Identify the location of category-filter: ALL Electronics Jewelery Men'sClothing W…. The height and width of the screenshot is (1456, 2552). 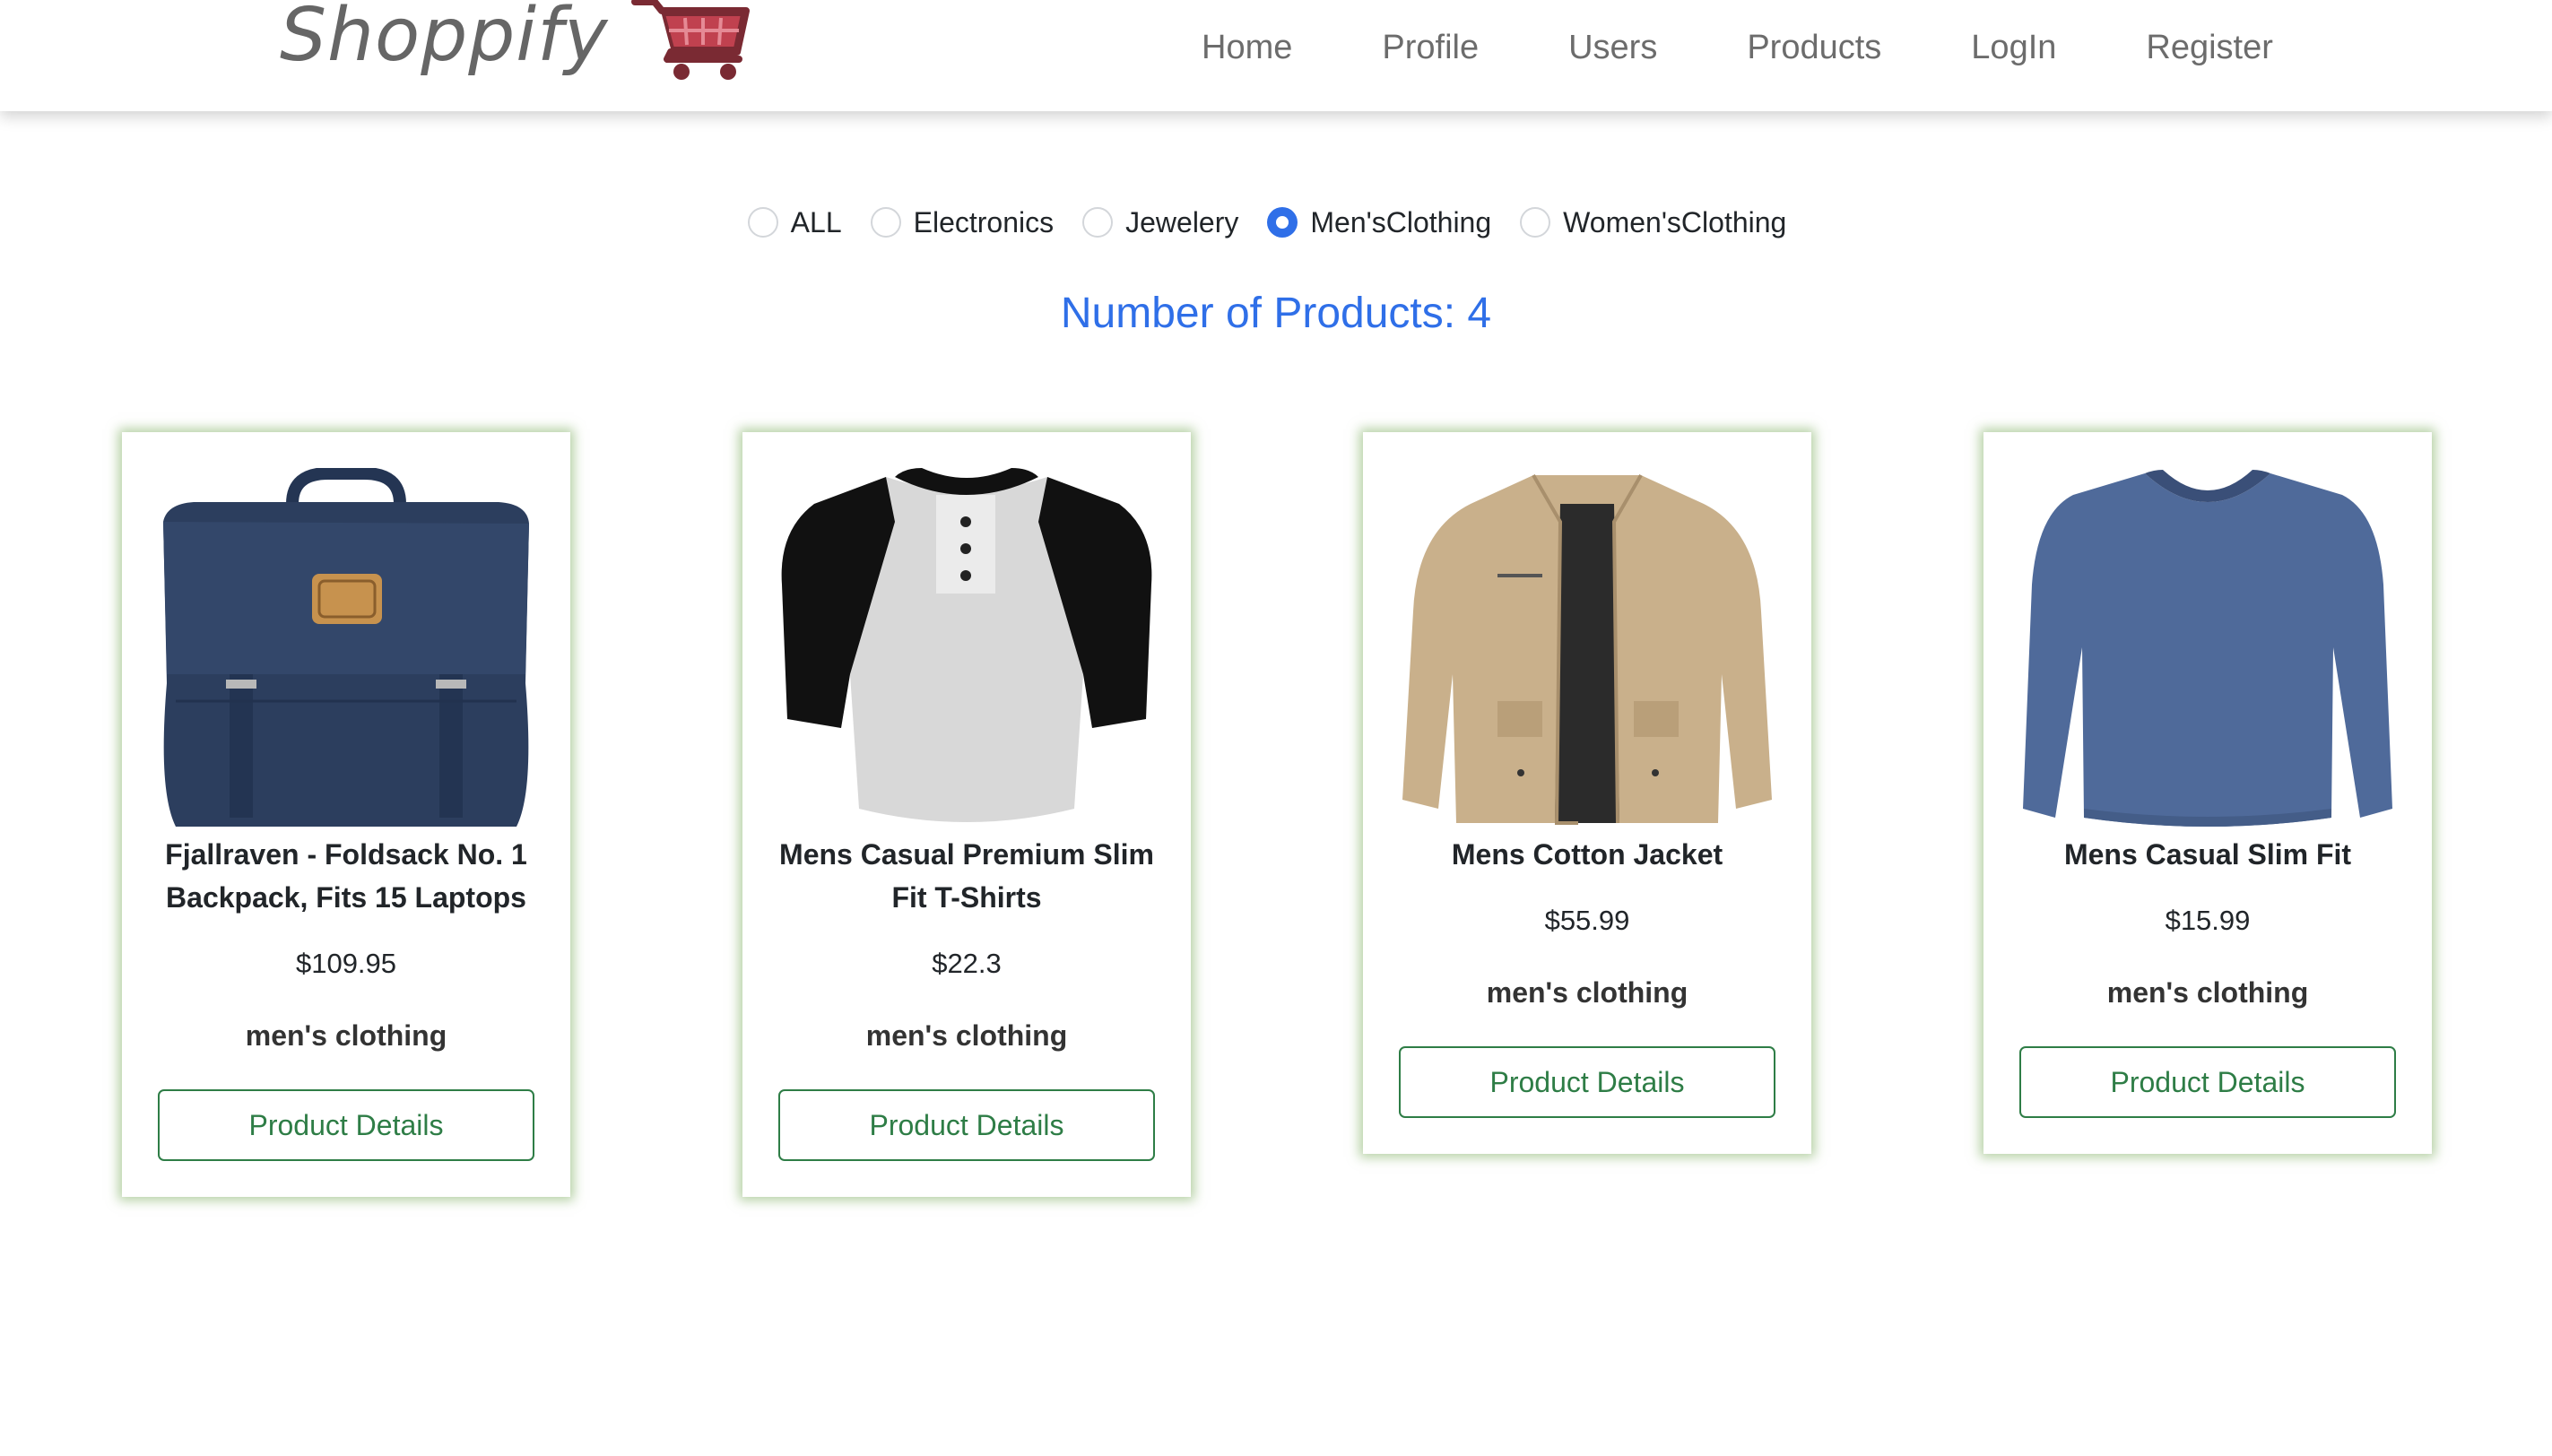
(1276, 222).